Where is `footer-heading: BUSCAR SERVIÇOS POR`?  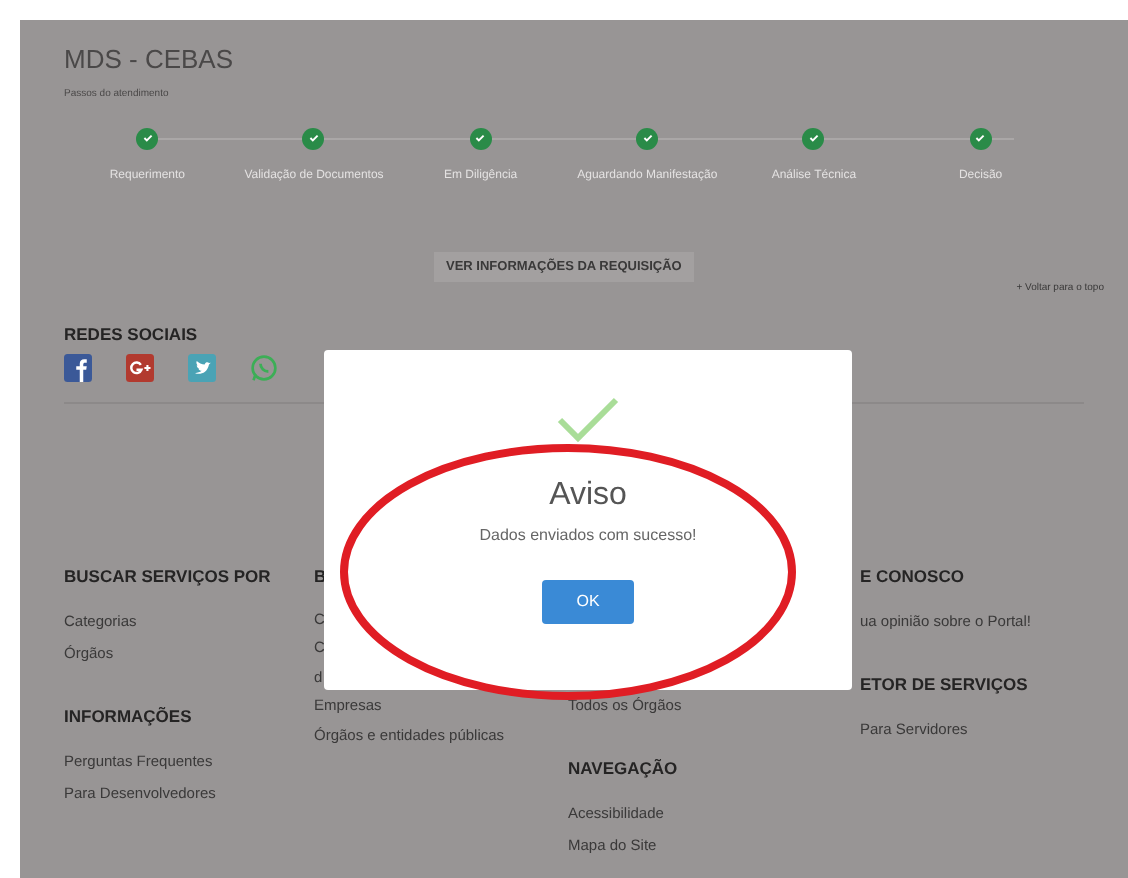 footer-heading: BUSCAR SERVIÇOS POR is located at coordinates (167, 576).